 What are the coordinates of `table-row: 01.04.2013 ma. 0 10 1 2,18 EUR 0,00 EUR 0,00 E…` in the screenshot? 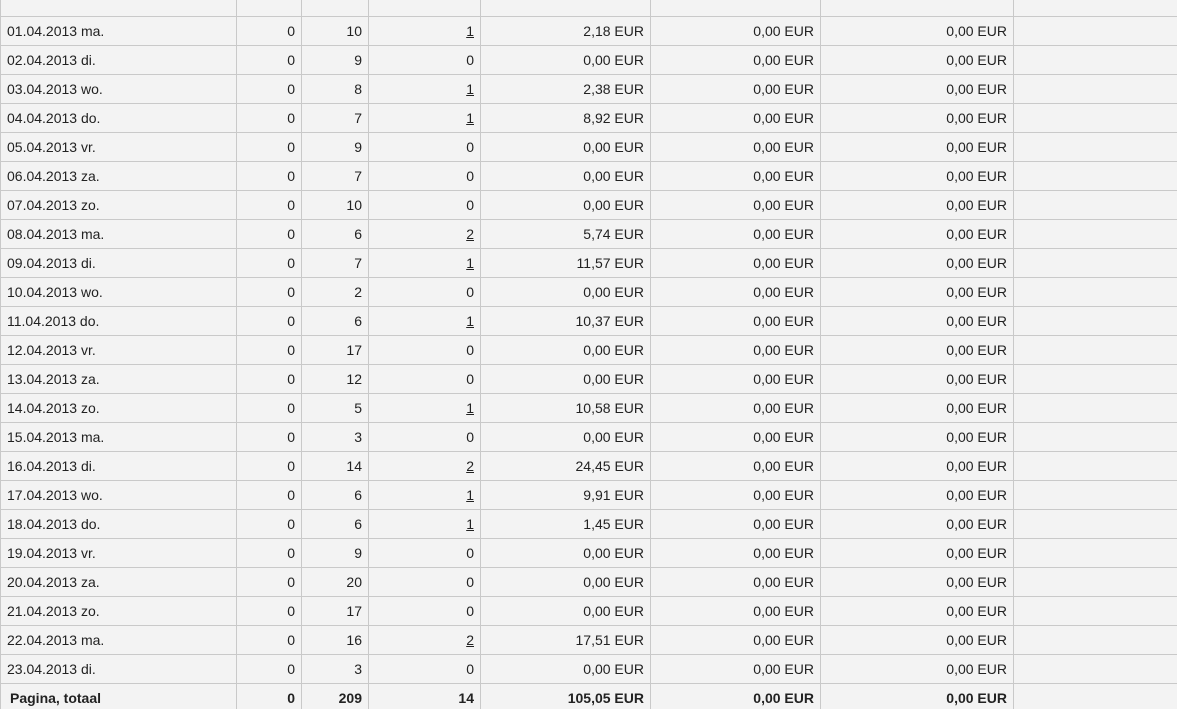 It's located at (588, 31).